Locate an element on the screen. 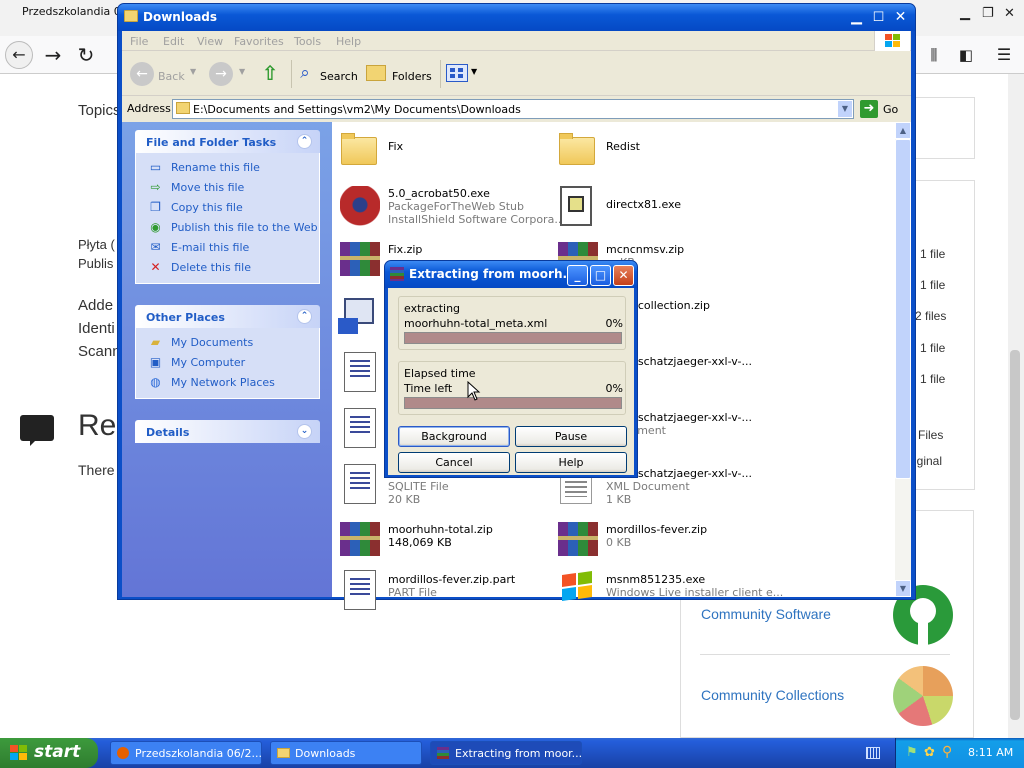  original-link: iginal is located at coordinates (928, 461).